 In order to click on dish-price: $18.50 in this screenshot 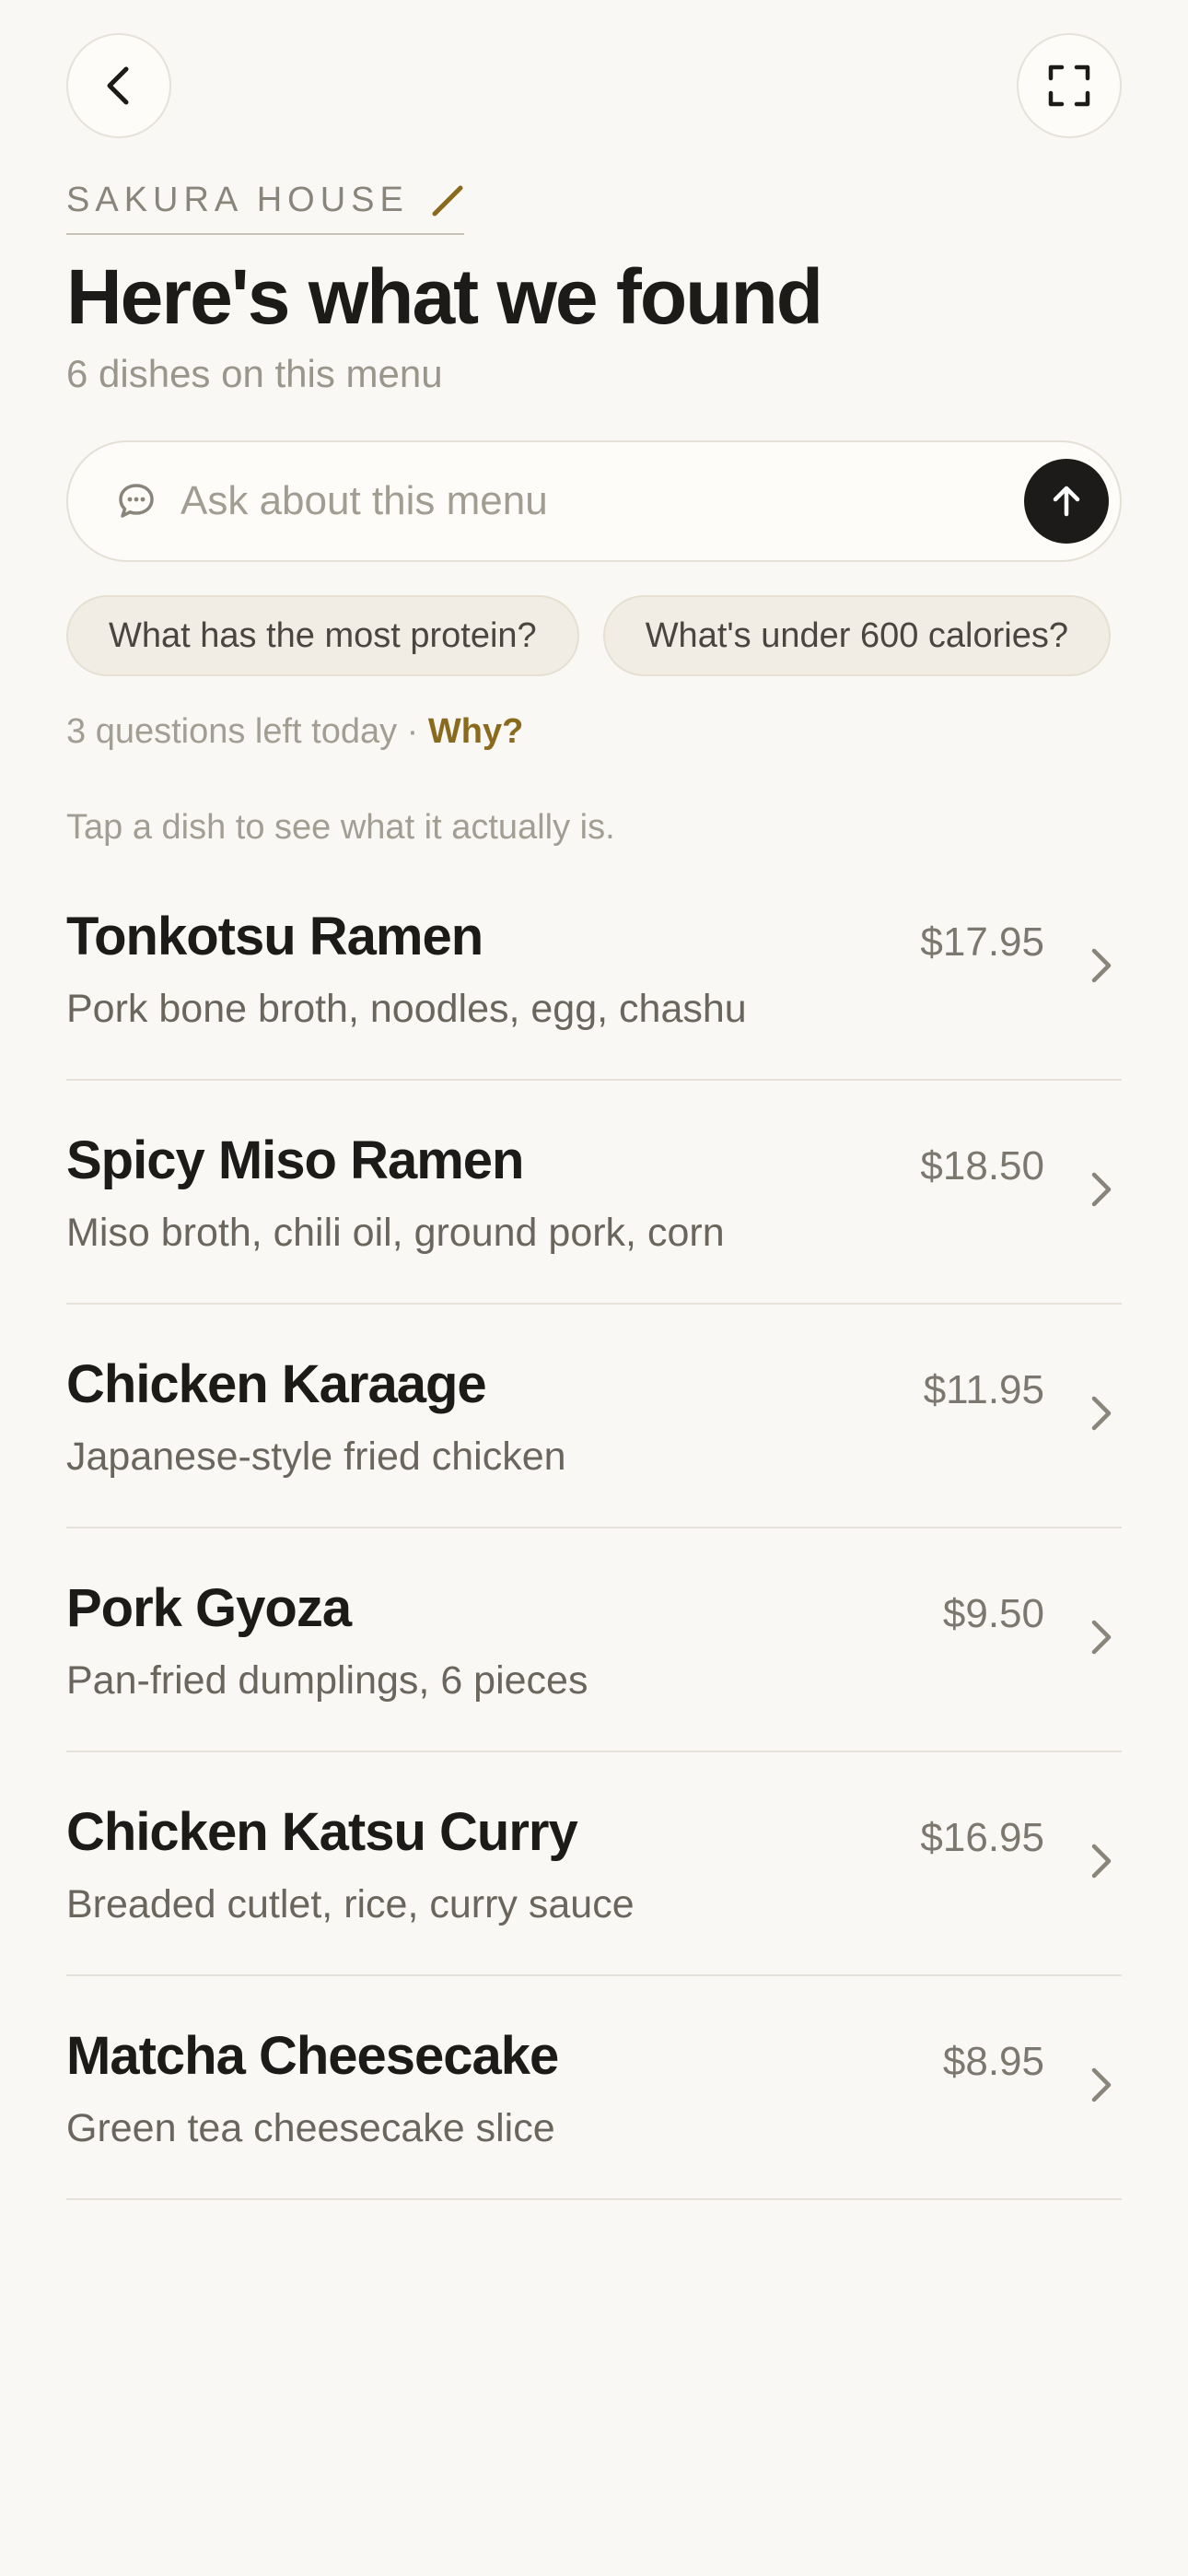, I will do `click(982, 1165)`.